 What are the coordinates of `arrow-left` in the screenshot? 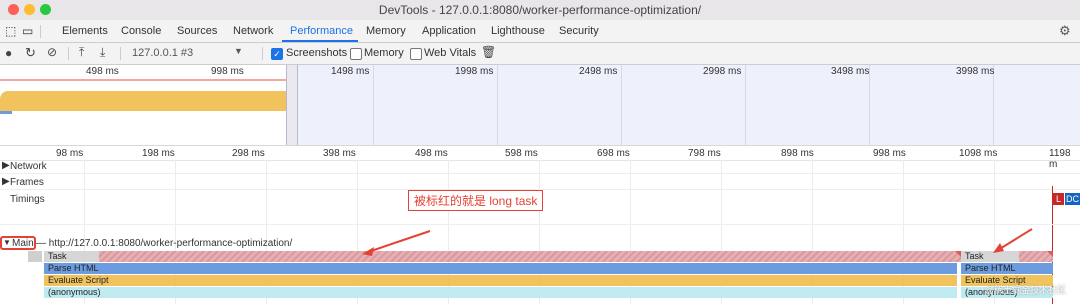 It's located at (400, 294).